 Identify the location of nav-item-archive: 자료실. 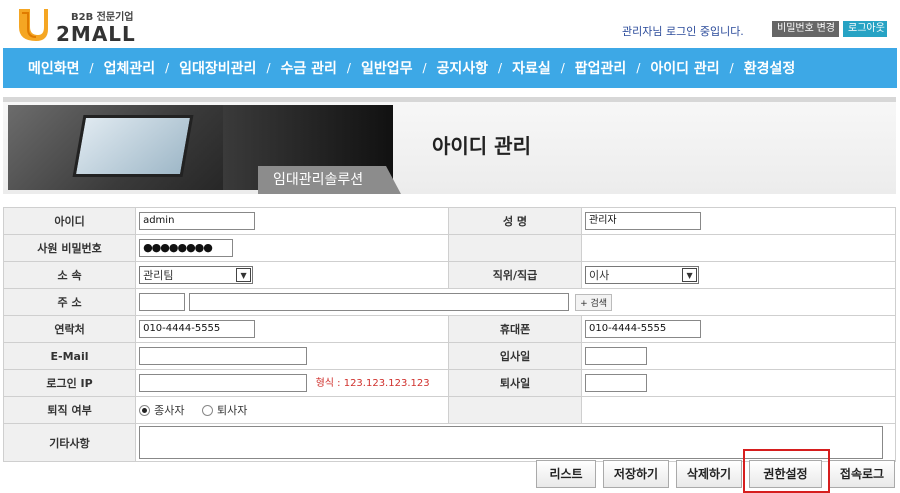
(531, 68).